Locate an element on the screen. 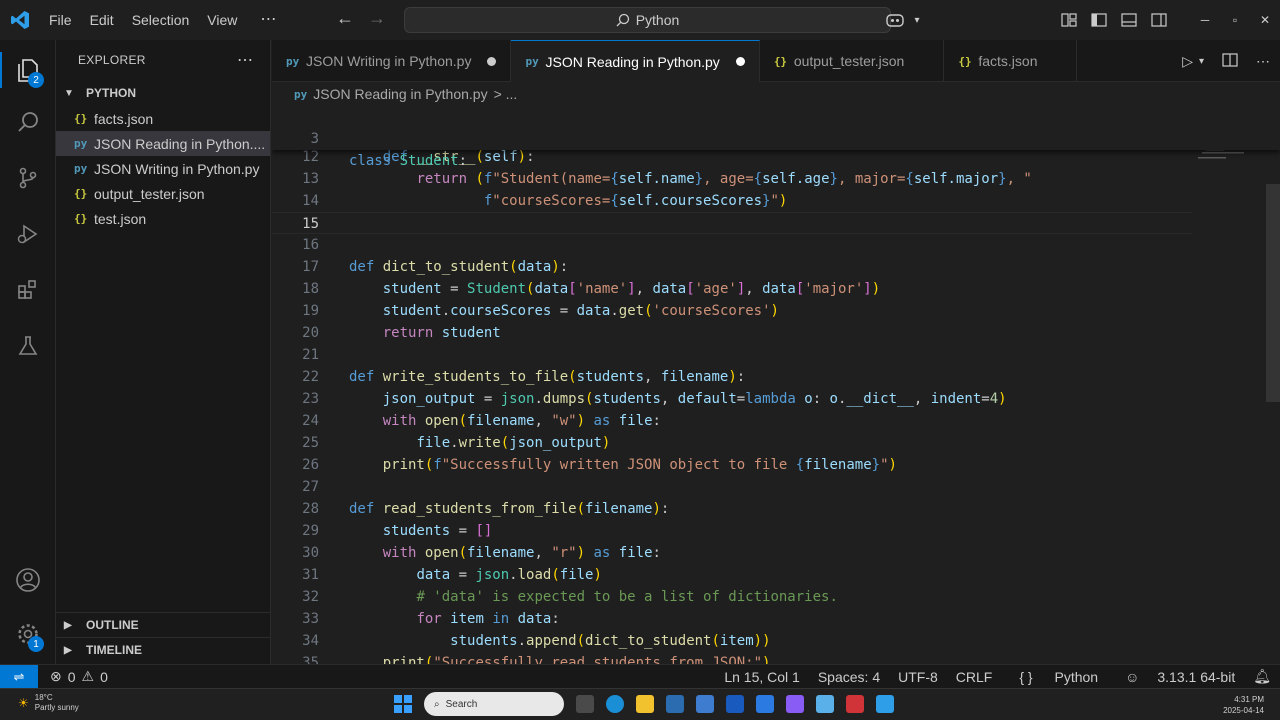  menu-selection: Selection is located at coordinates (161, 20).